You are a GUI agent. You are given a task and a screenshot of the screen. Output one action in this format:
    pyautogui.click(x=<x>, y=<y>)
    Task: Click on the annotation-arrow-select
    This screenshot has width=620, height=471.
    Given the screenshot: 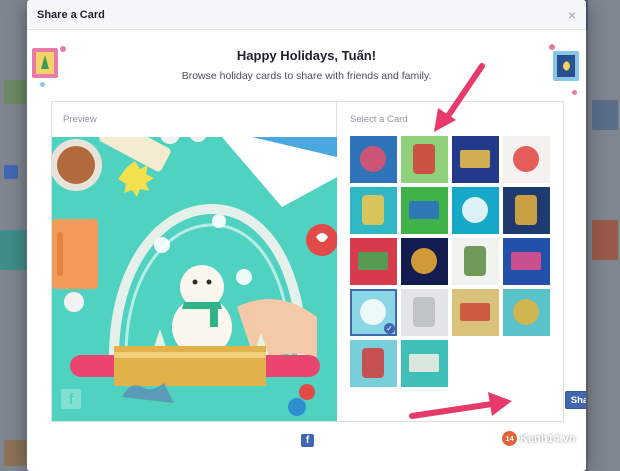 What is the action you would take?
    pyautogui.click(x=459, y=97)
    